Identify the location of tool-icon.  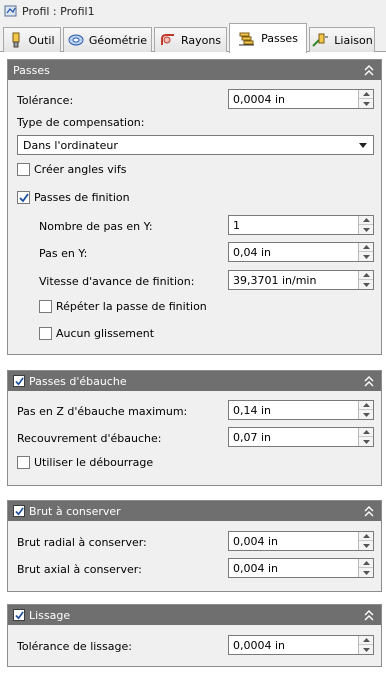
(16, 40).